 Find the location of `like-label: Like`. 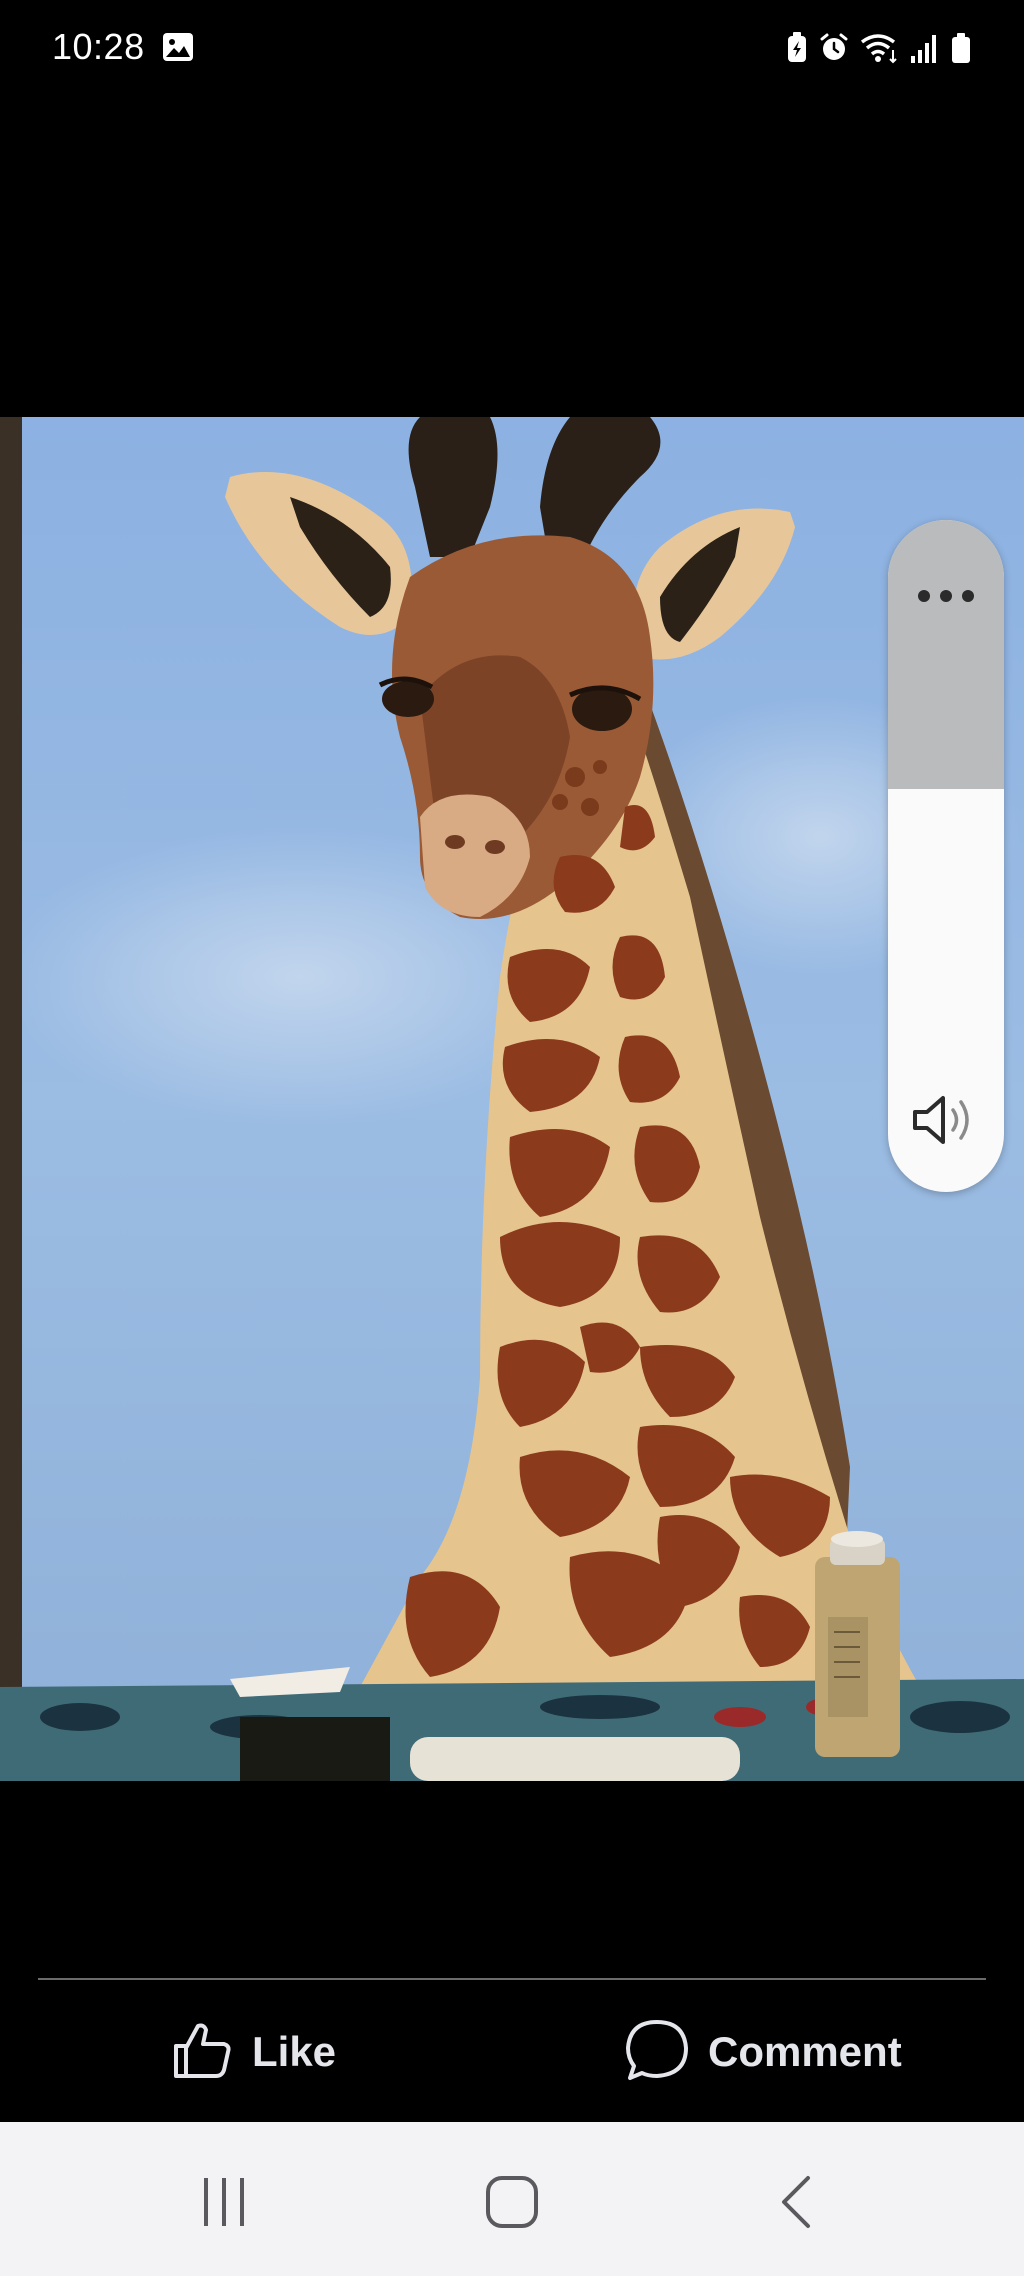

like-label: Like is located at coordinates (294, 2051).